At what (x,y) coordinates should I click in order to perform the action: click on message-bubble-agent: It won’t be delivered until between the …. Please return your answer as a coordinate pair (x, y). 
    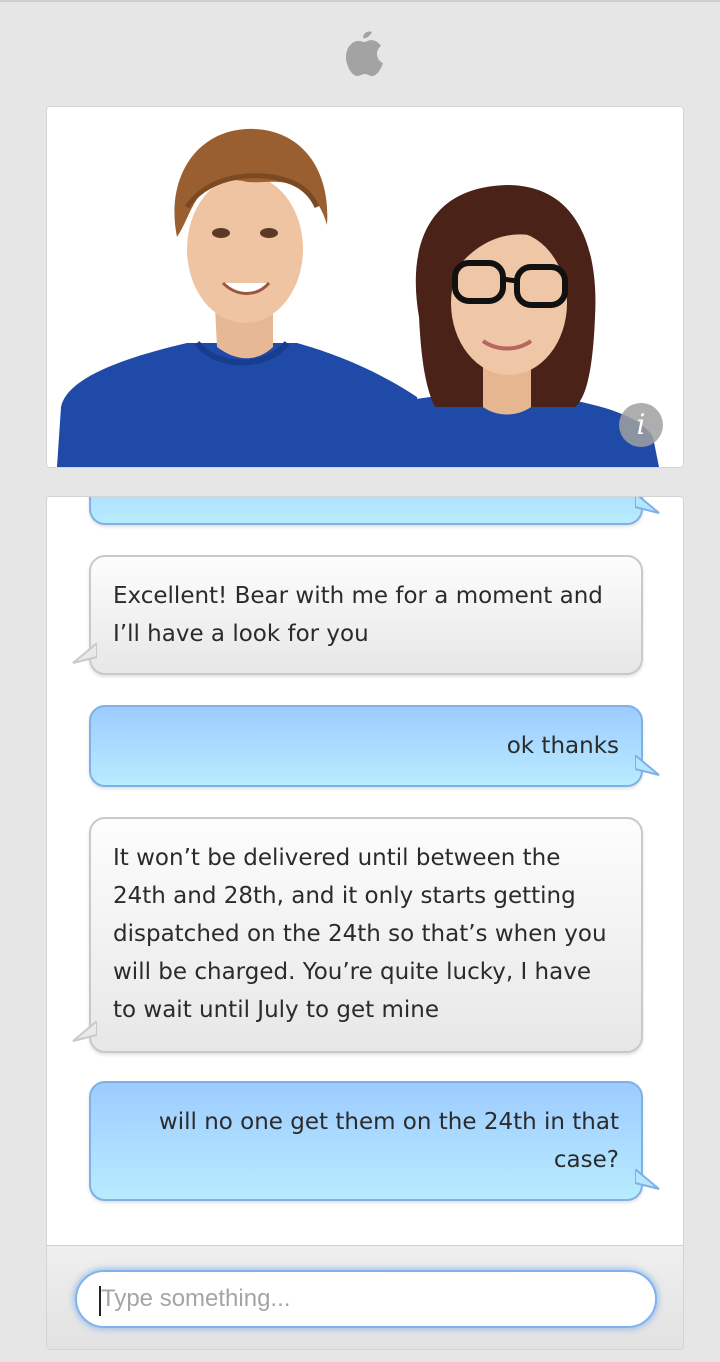
    Looking at the image, I should click on (357, 935).